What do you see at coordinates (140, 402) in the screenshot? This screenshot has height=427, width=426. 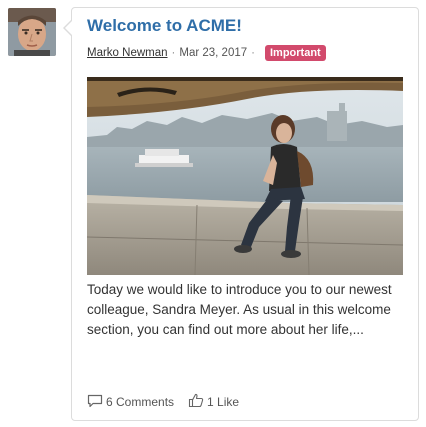 I see `comments-count: 6 Comments` at bounding box center [140, 402].